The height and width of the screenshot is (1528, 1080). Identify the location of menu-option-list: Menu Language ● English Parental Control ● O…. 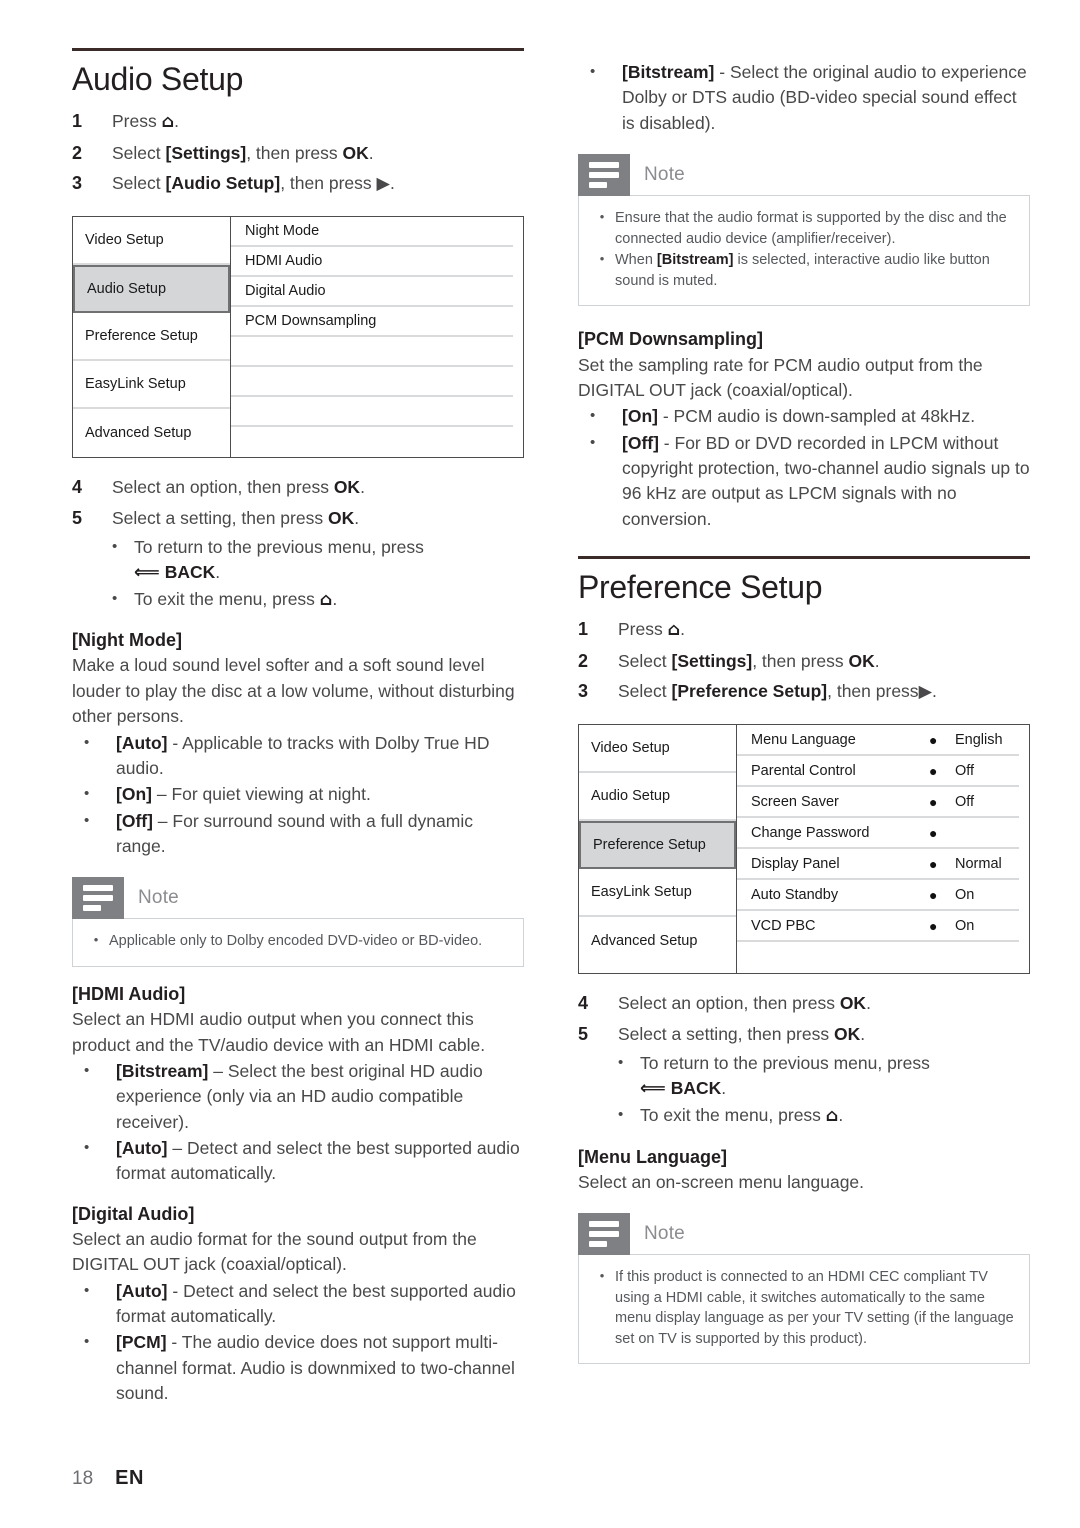
(883, 849).